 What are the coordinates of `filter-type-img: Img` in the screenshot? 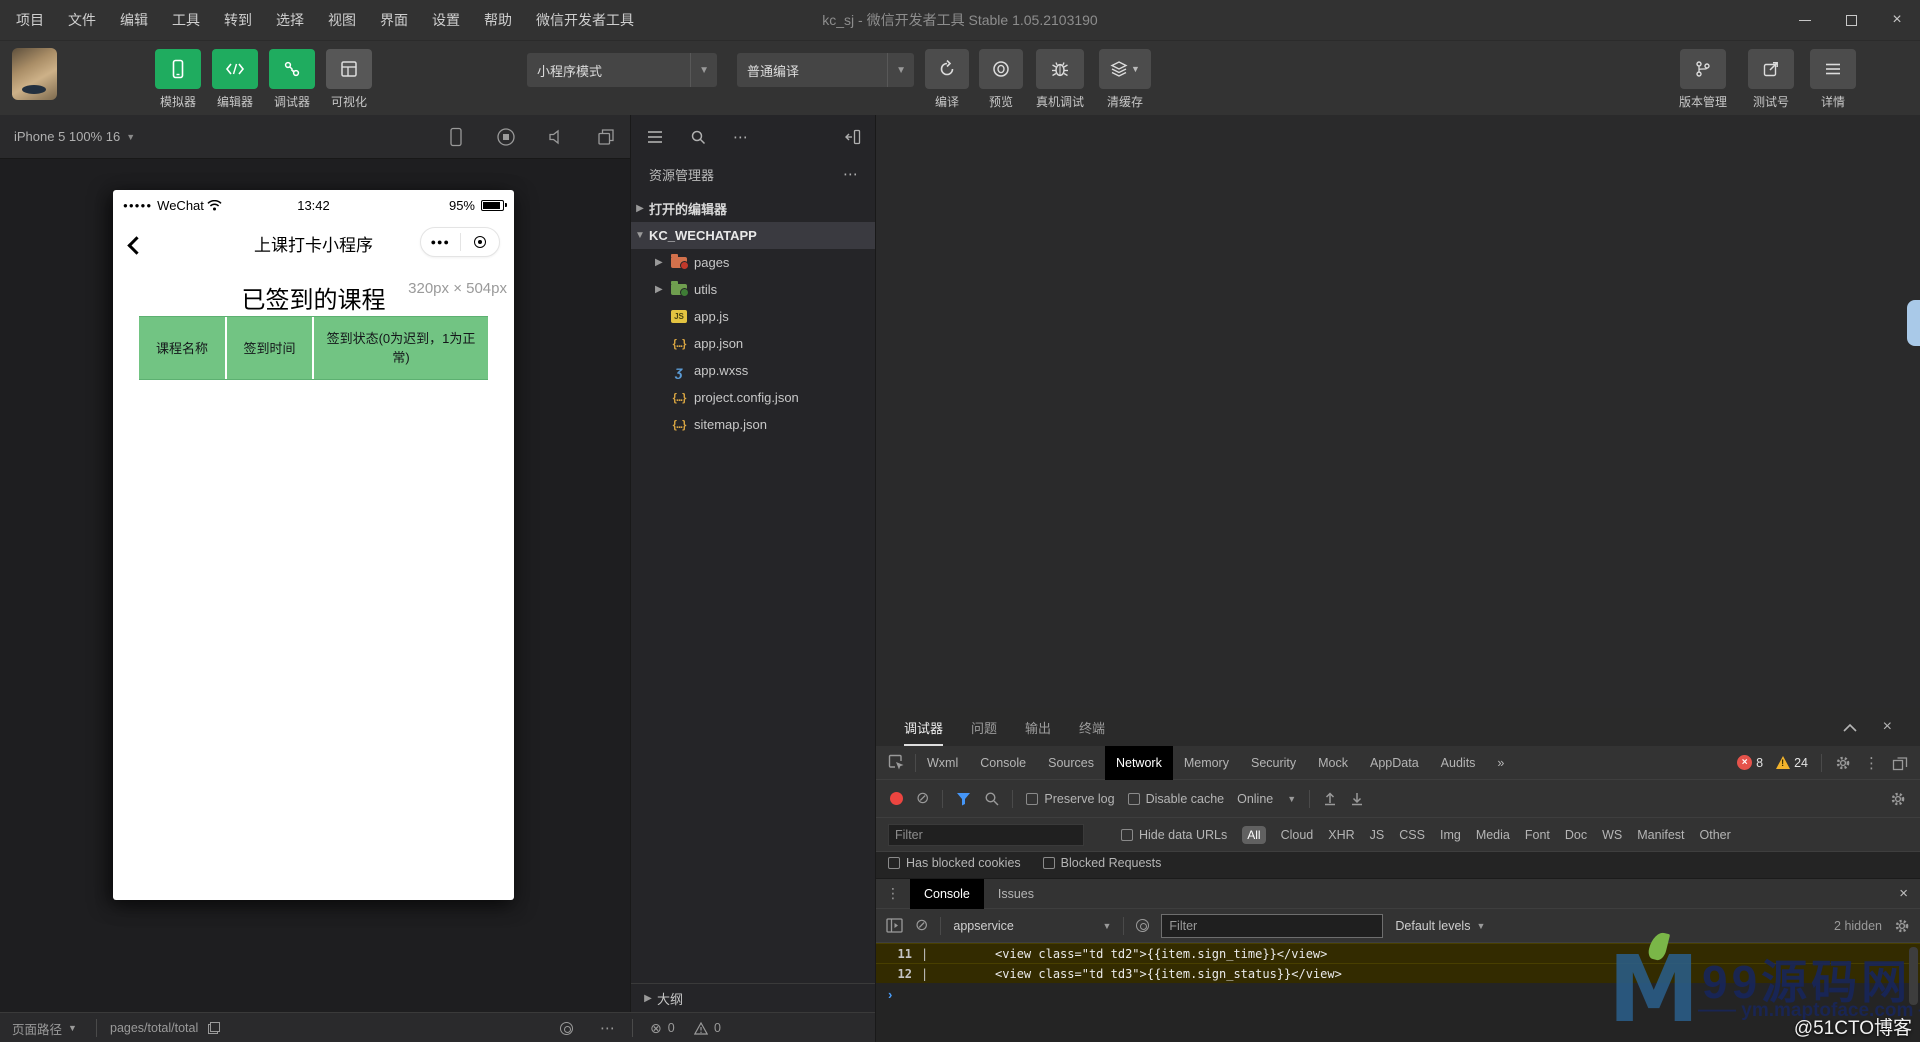 It's located at (1450, 835).